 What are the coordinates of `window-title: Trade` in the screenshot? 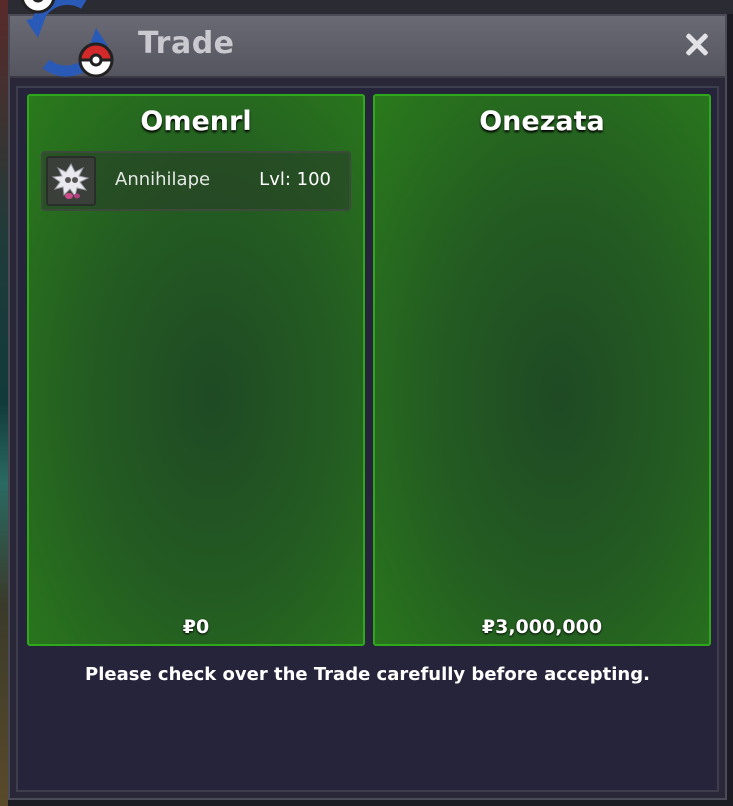 It's located at (186, 43).